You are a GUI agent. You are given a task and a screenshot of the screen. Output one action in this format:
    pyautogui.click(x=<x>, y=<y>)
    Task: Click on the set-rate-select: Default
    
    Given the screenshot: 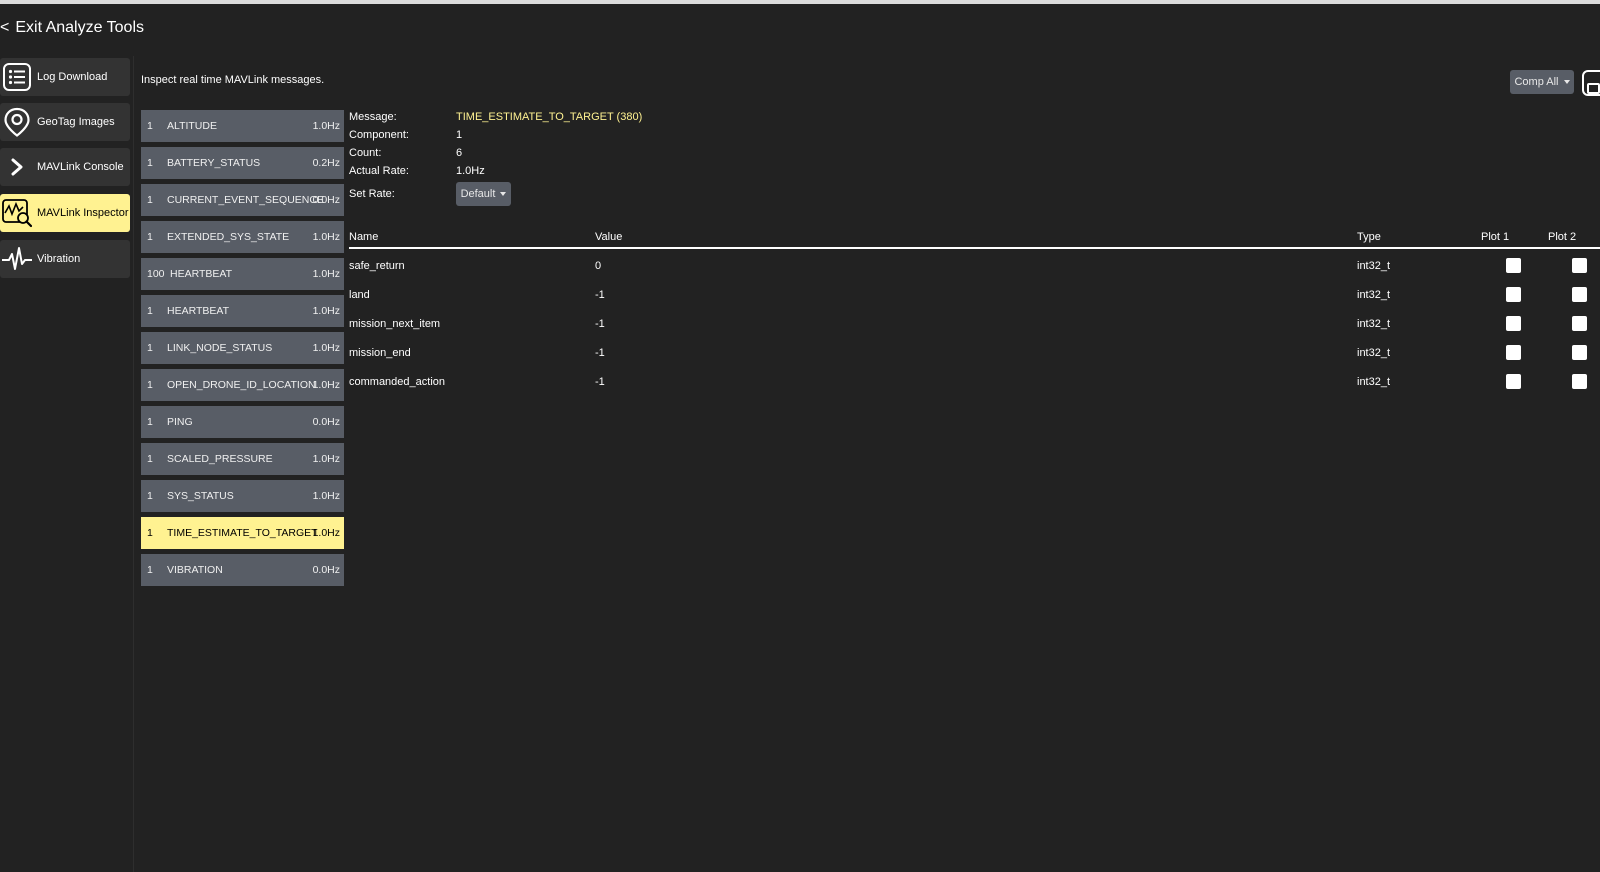 What is the action you would take?
    pyautogui.click(x=483, y=194)
    